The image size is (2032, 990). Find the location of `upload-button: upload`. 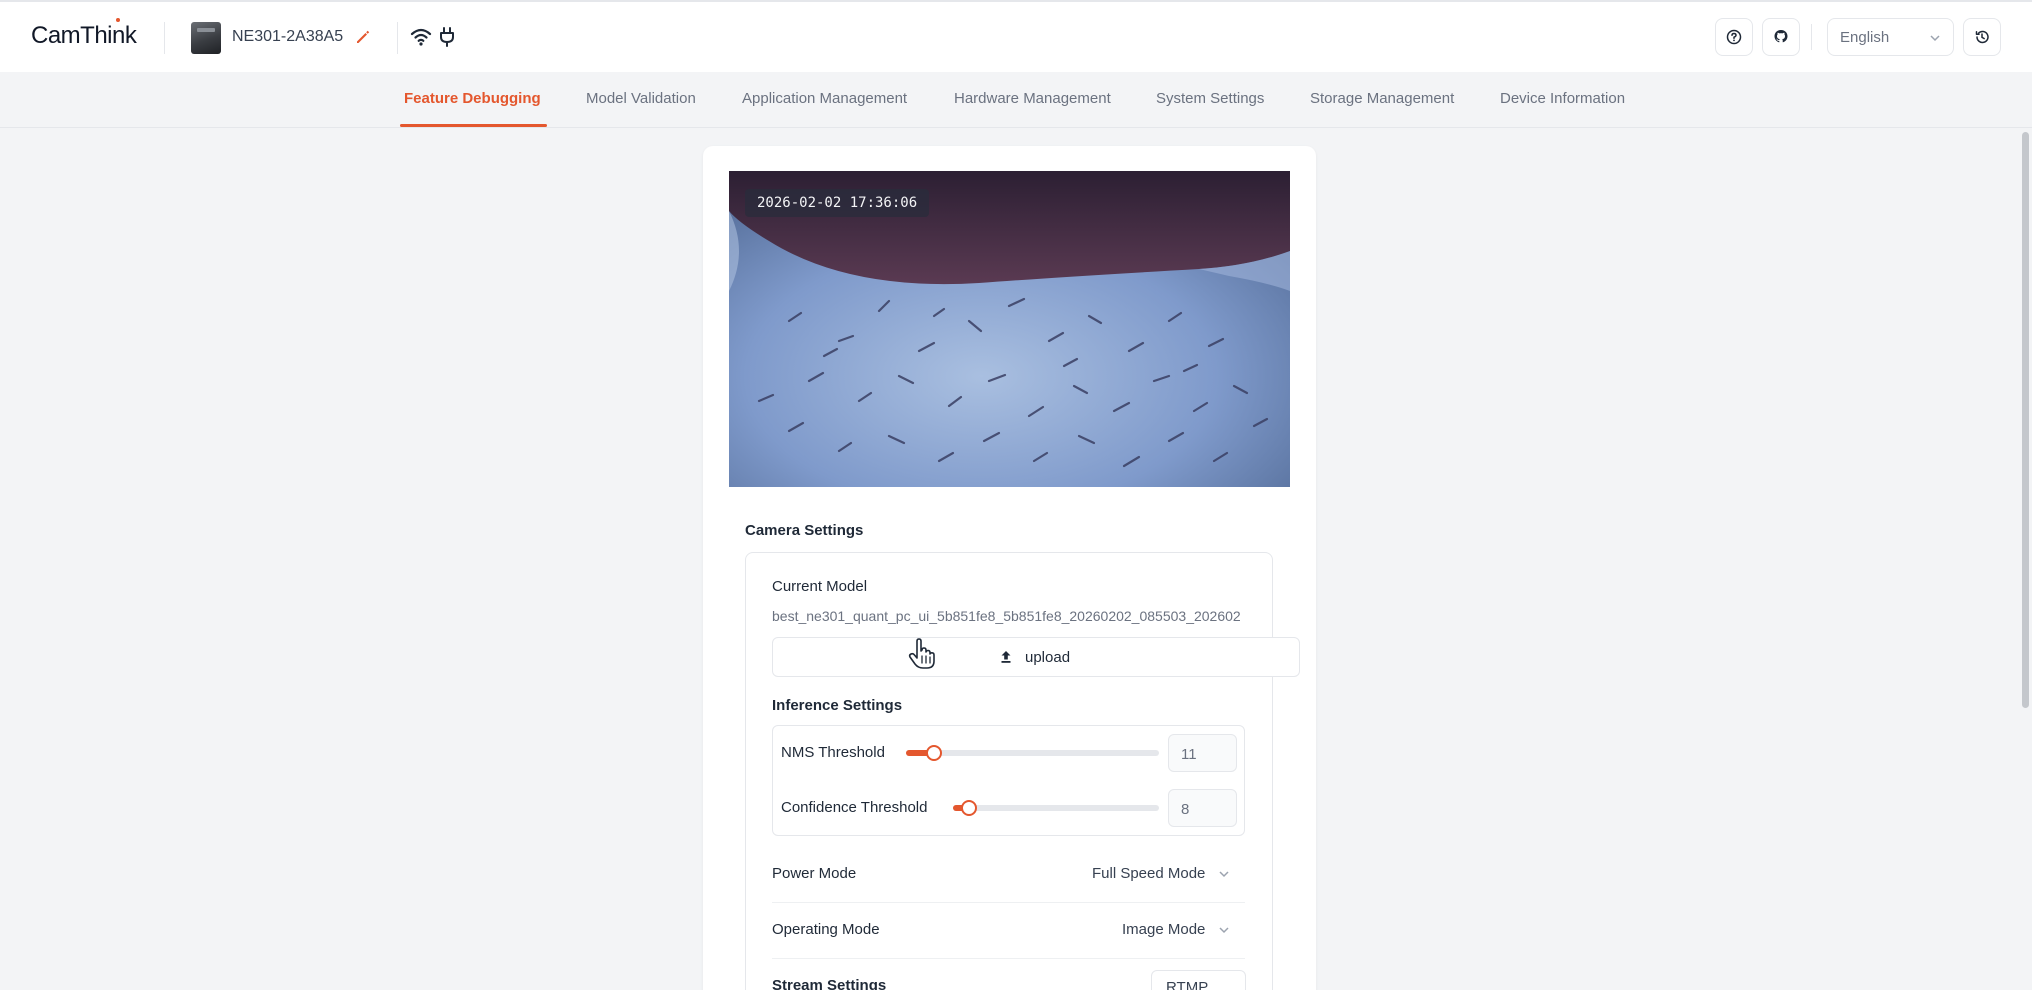

upload-button: upload is located at coordinates (1036, 657).